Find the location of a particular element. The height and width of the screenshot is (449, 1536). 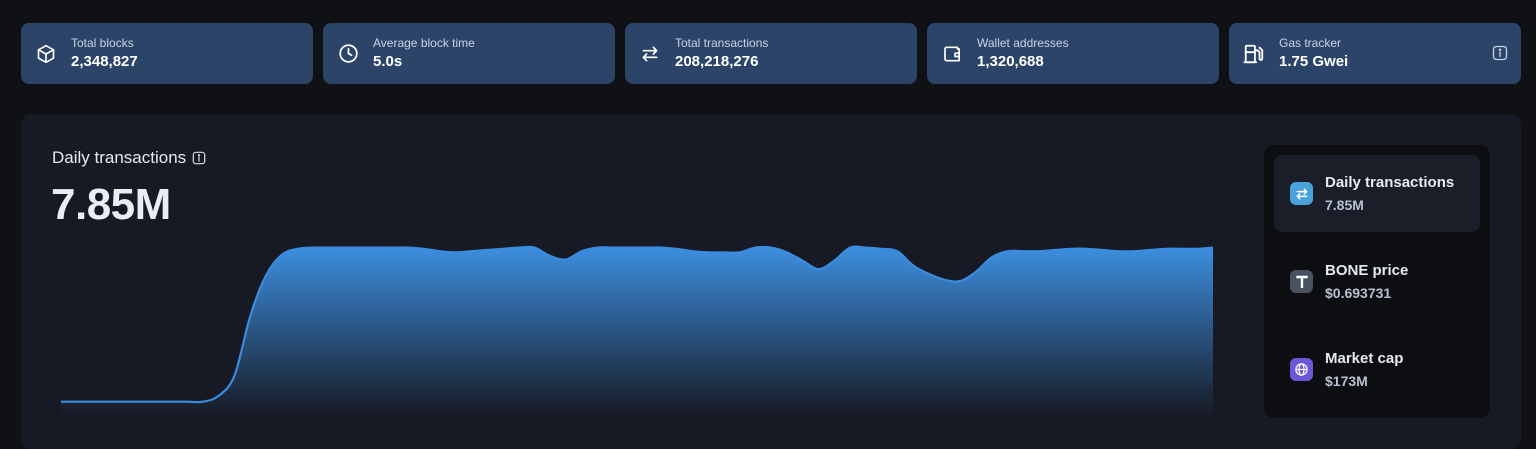

stat-label: Gas tracker is located at coordinates (1310, 42).